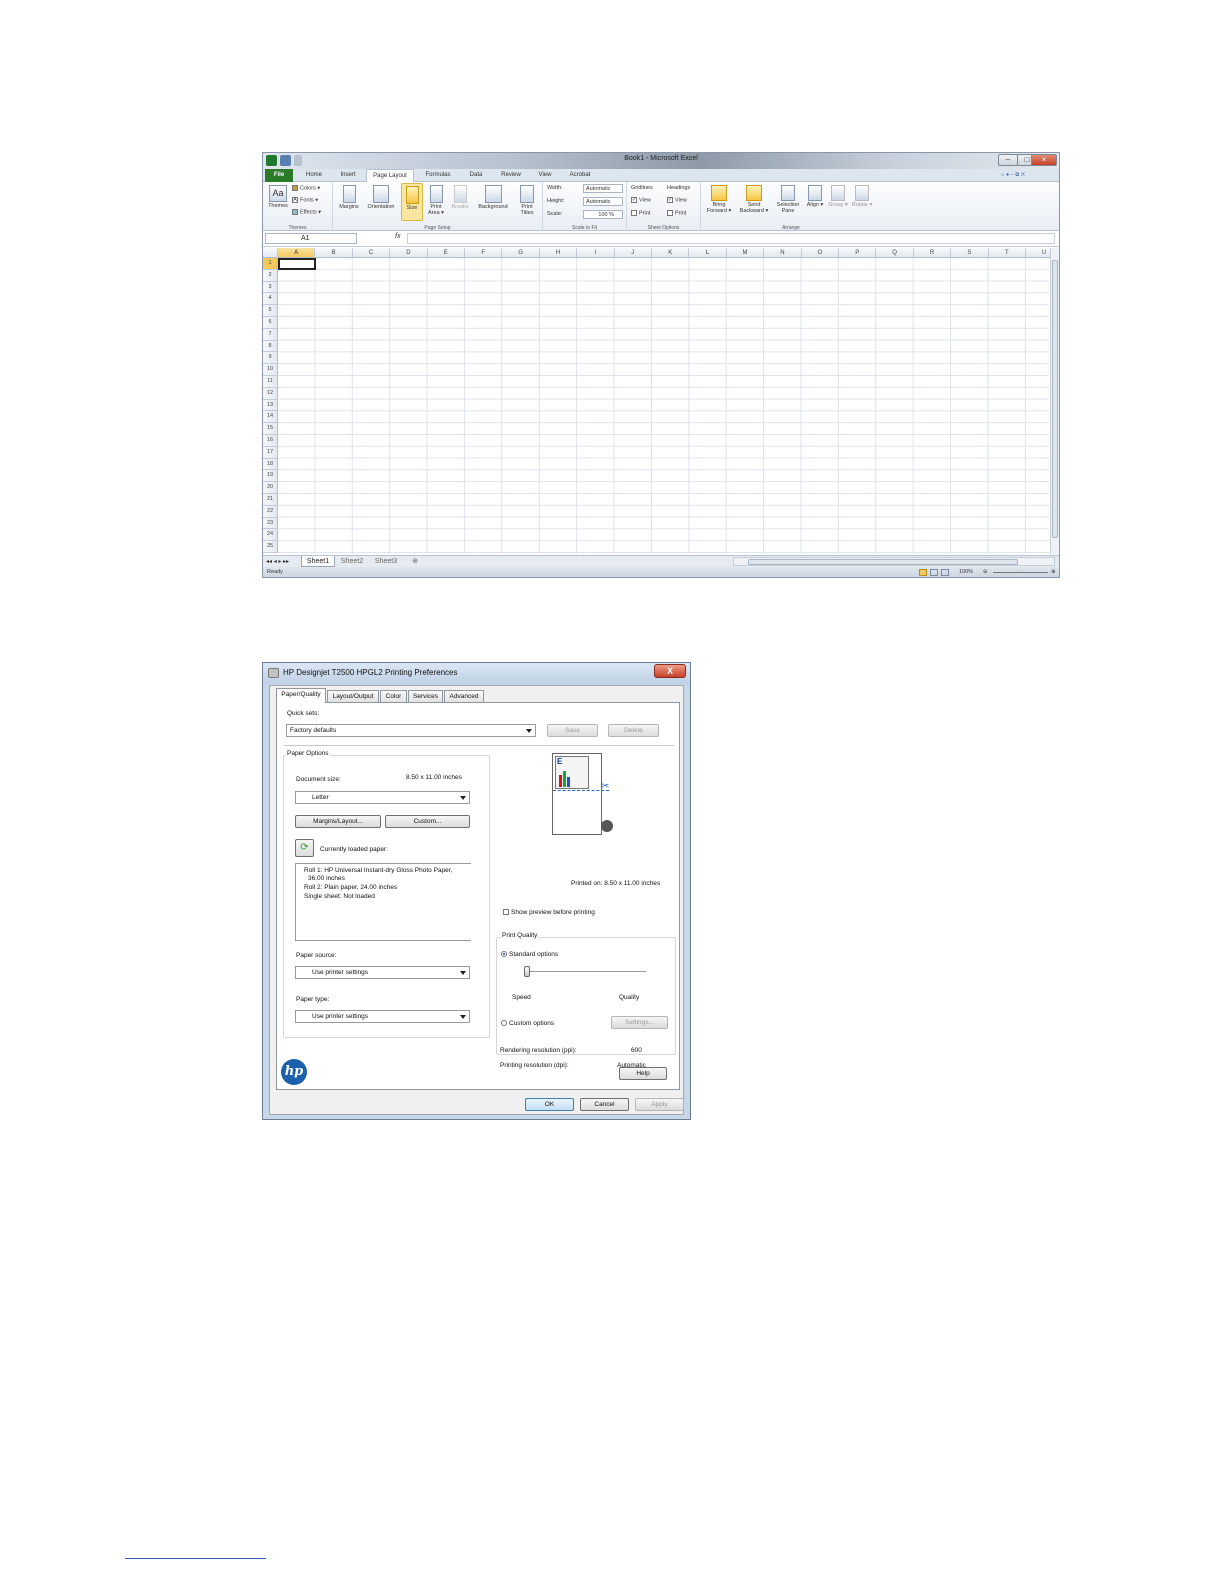 This screenshot has height=1584, width=1224. I want to click on minimize-button: –, so click(1008, 160).